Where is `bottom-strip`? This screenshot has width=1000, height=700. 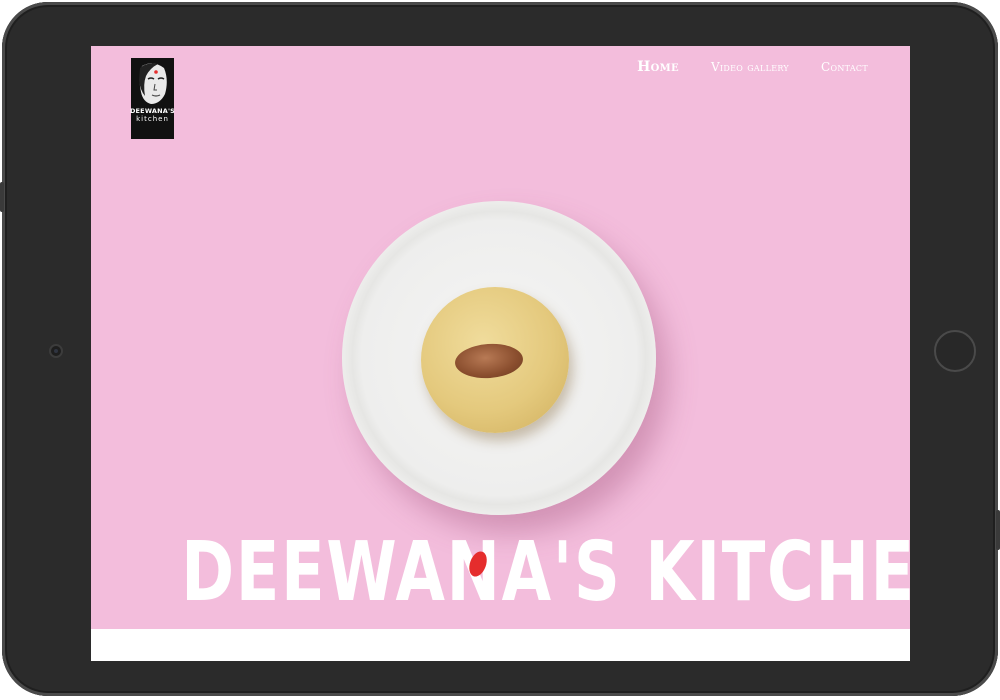 bottom-strip is located at coordinates (500, 645).